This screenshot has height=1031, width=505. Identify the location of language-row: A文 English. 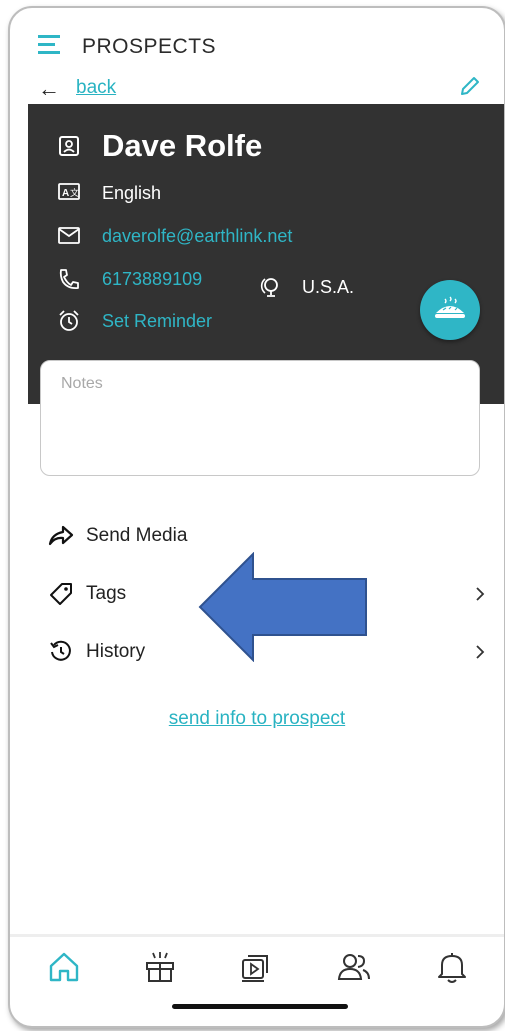
(109, 193).